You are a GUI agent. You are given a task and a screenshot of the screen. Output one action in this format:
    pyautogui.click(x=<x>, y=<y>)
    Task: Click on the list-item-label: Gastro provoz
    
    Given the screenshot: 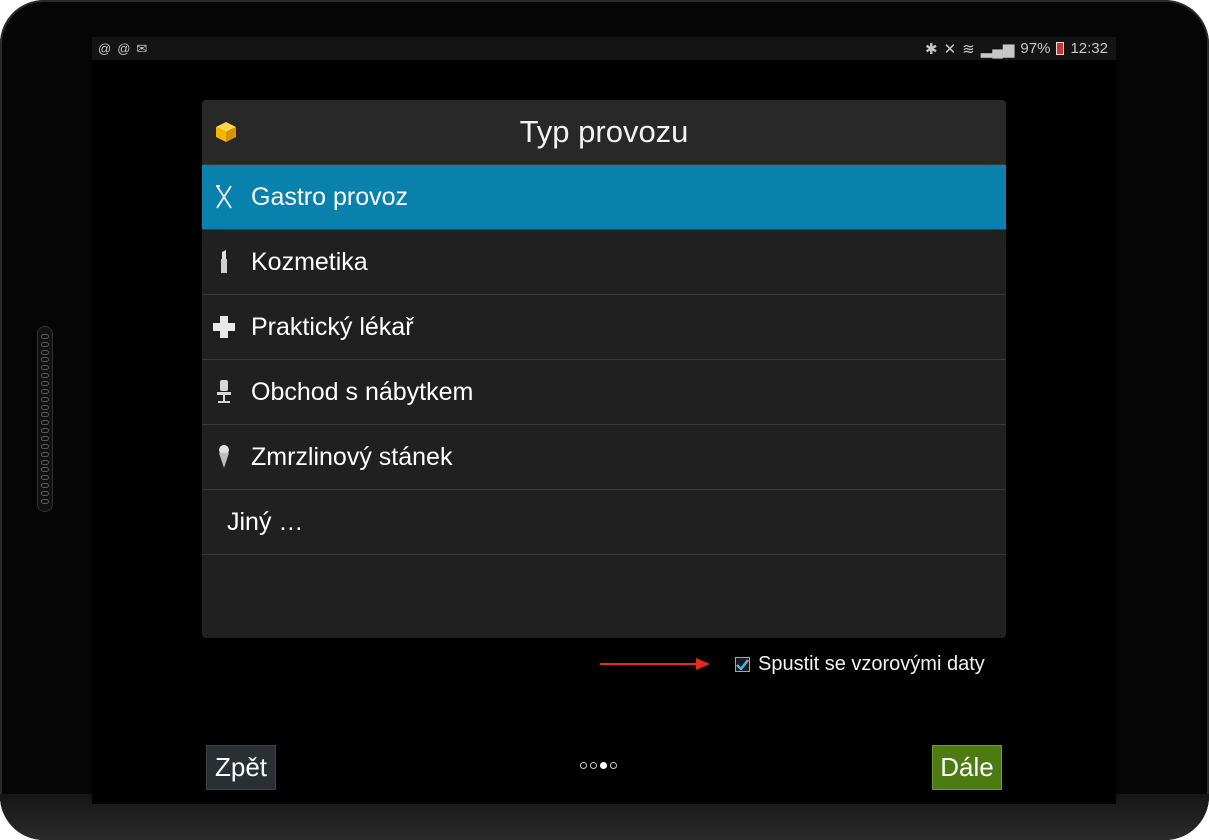 What is the action you would take?
    pyautogui.click(x=330, y=196)
    